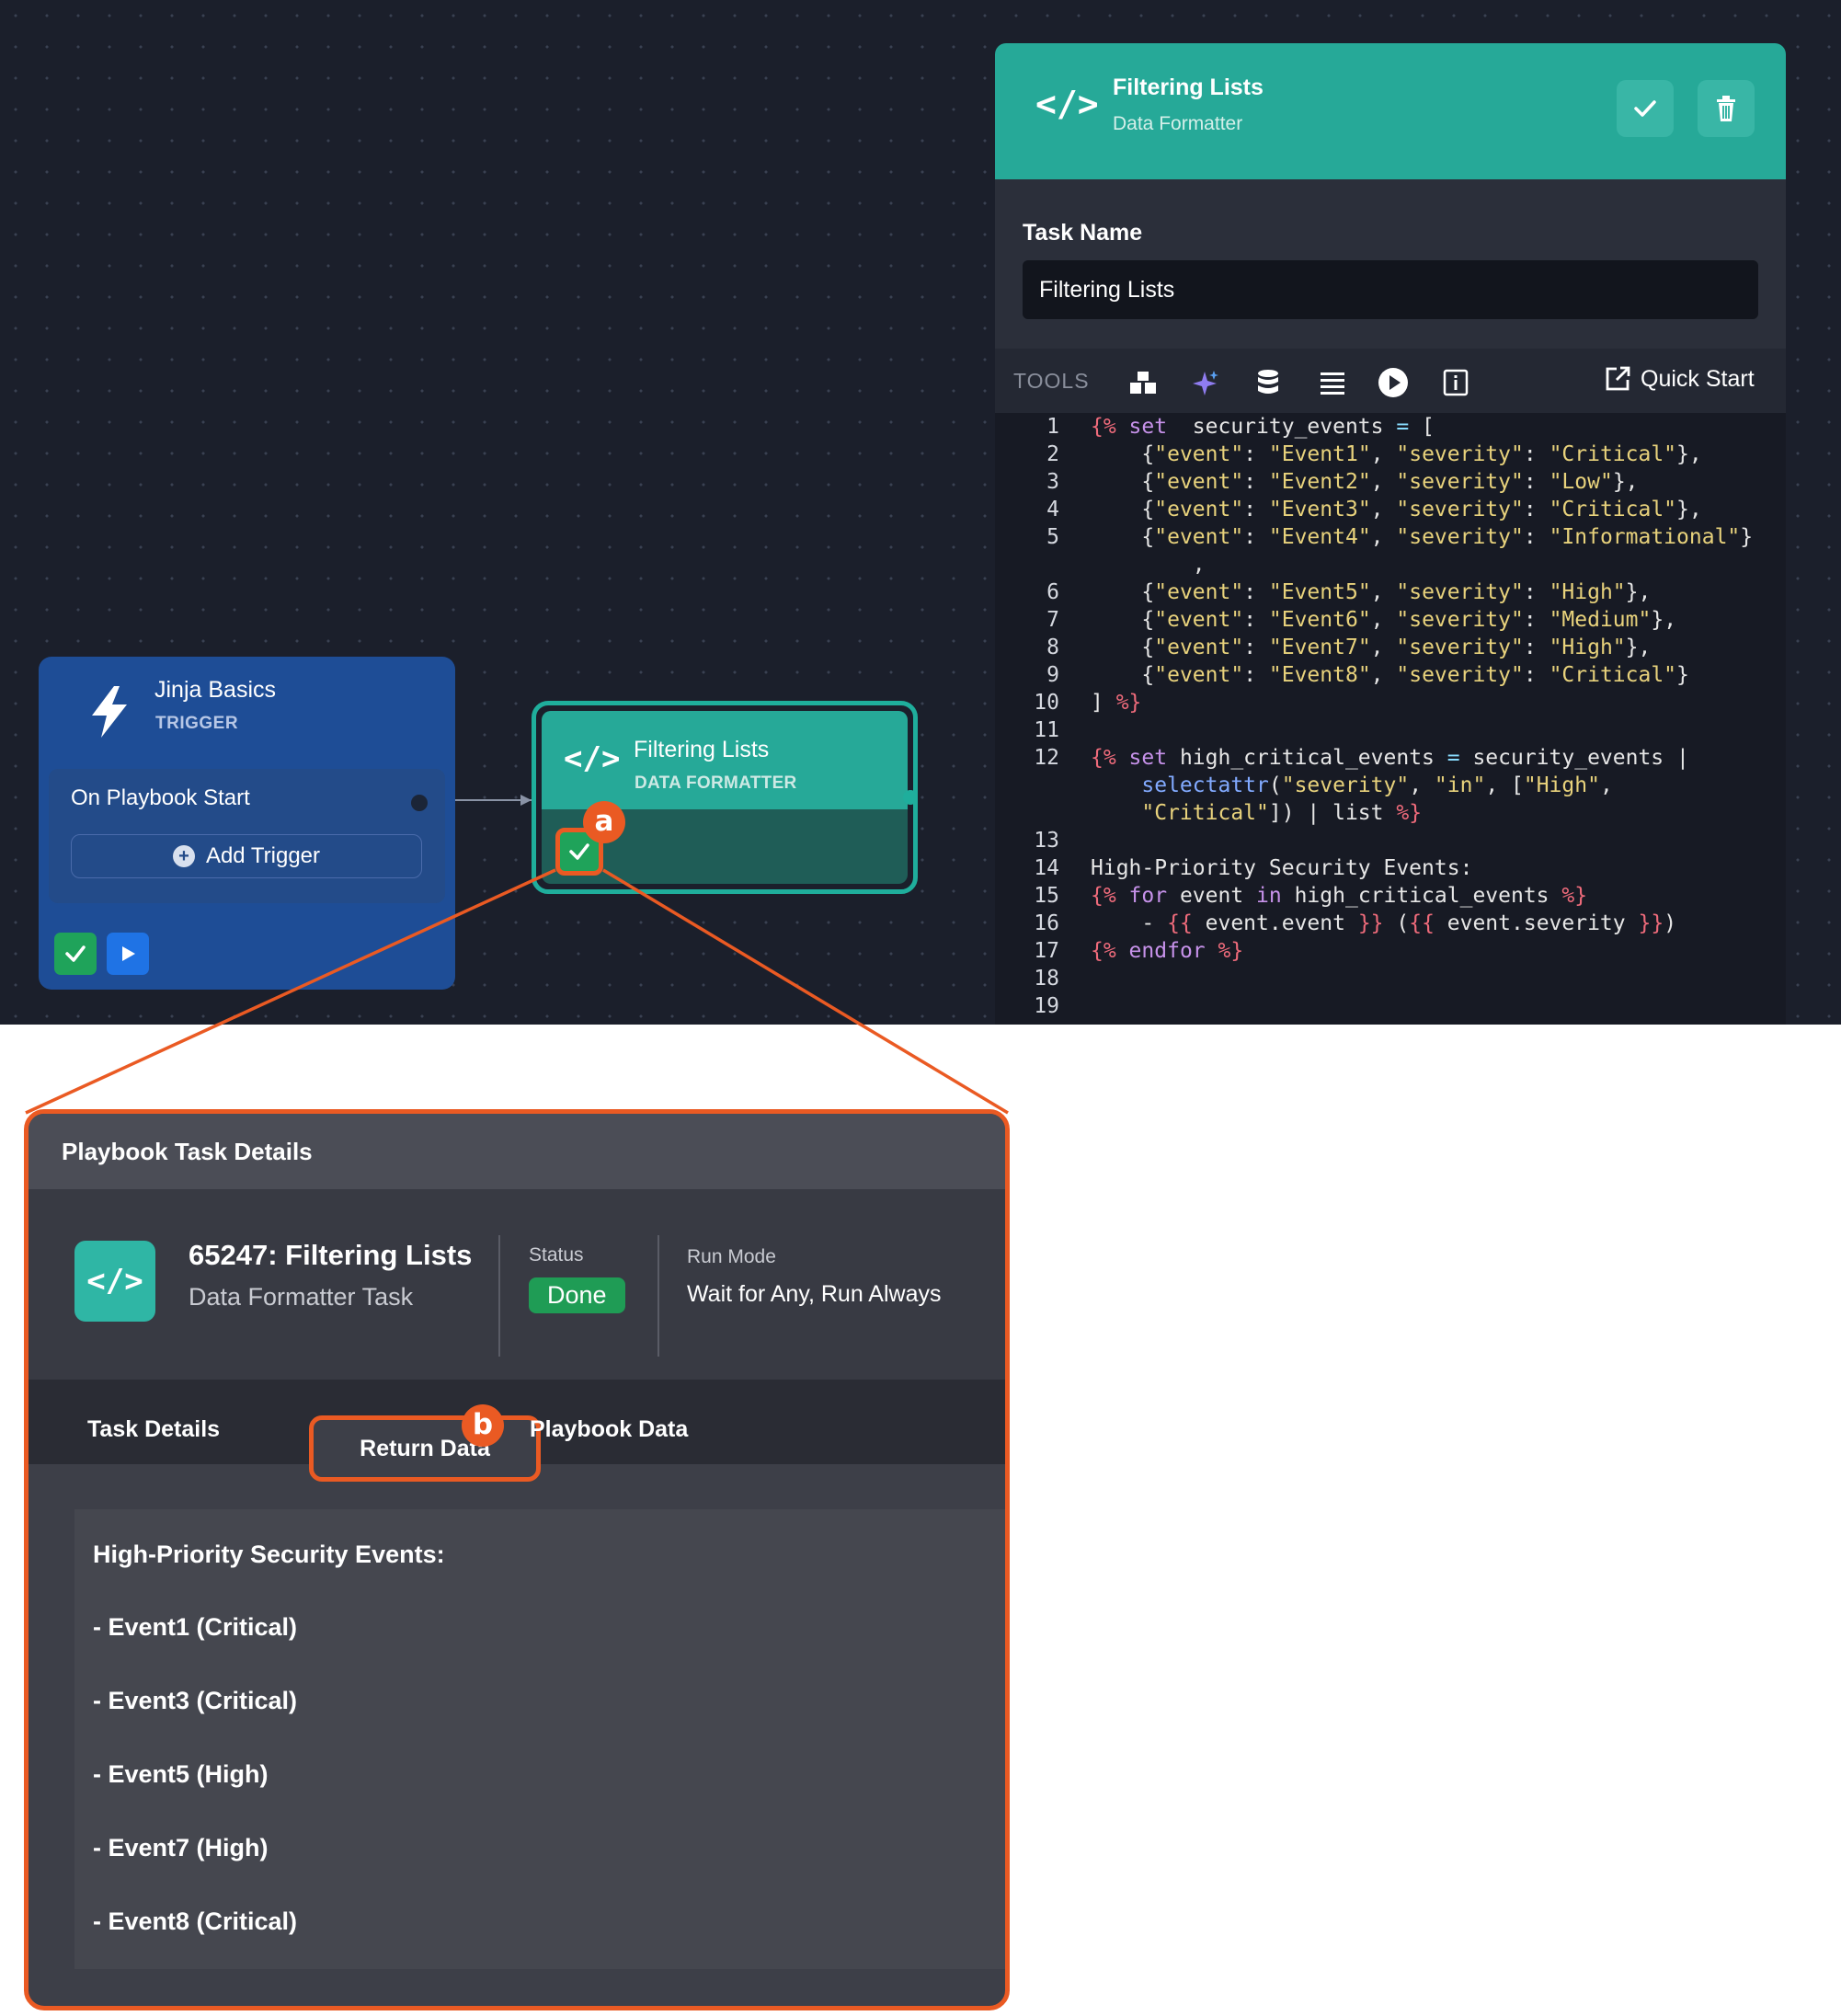 The width and height of the screenshot is (1841, 2016). What do you see at coordinates (483, 1425) in the screenshot?
I see `callout-badge-b: b` at bounding box center [483, 1425].